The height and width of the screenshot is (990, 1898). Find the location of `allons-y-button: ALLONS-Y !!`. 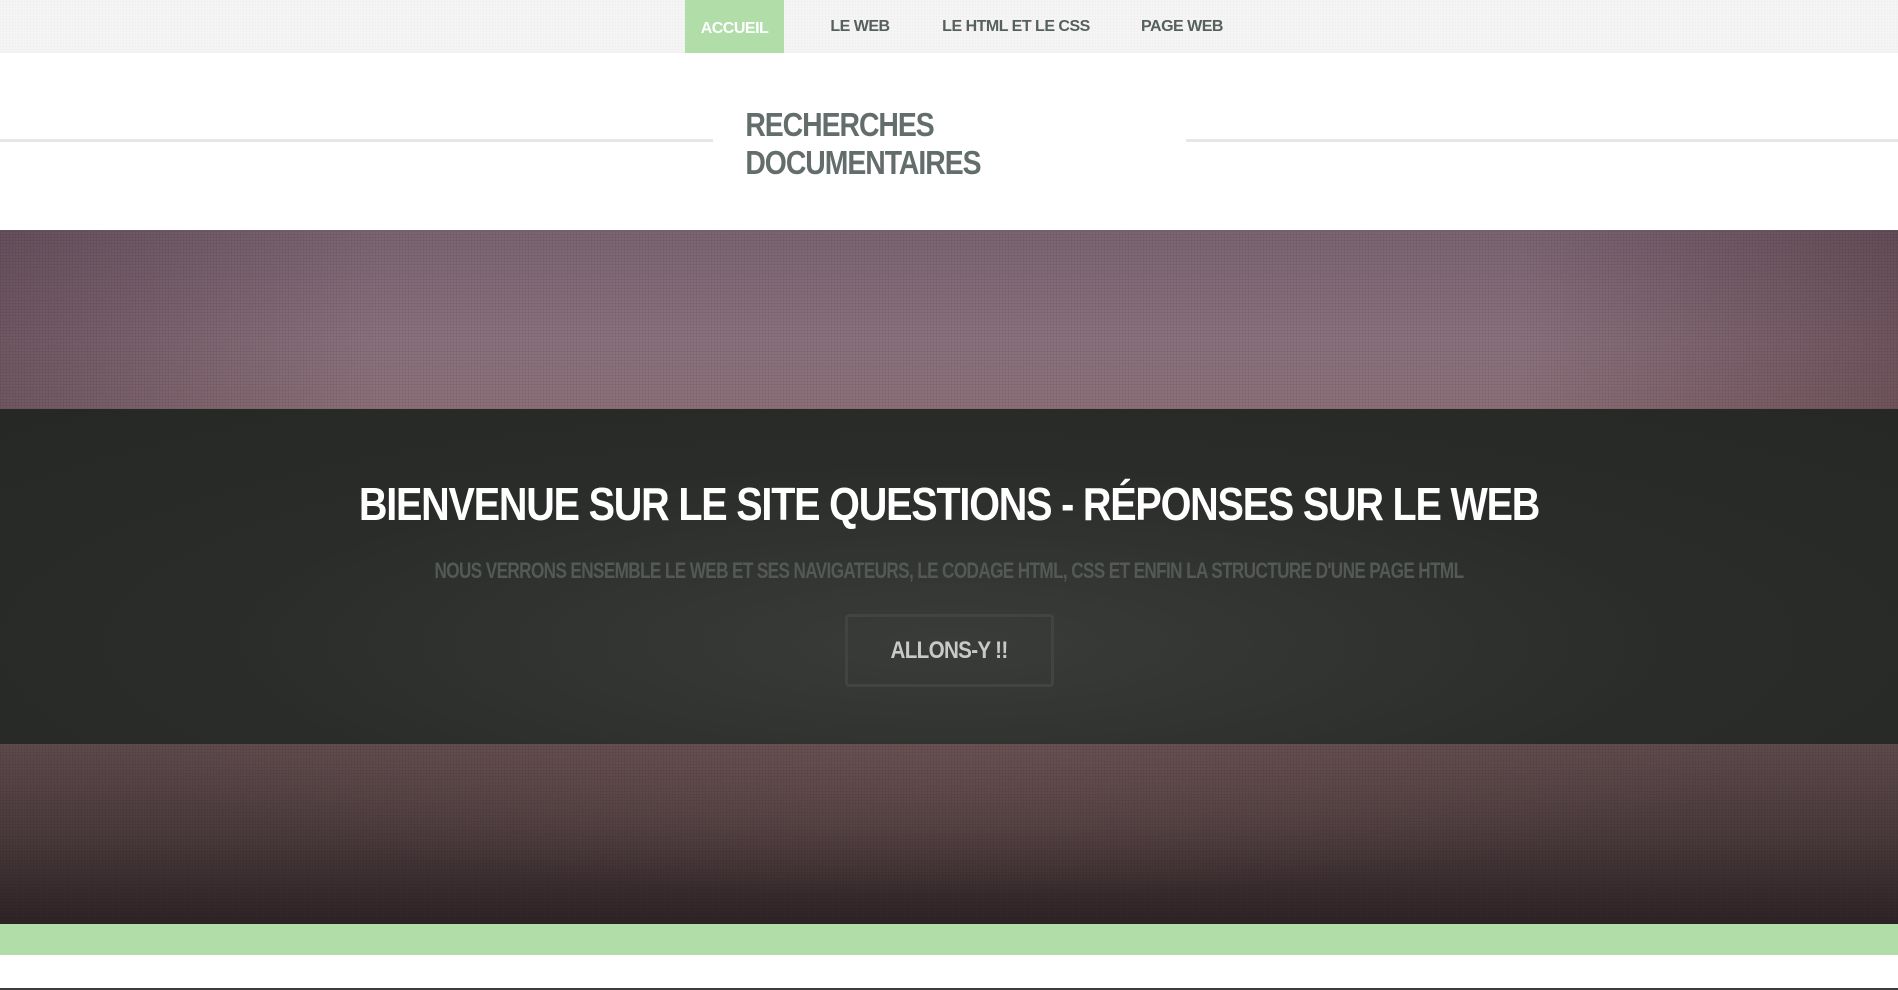

allons-y-button: ALLONS-Y !! is located at coordinates (949, 650).